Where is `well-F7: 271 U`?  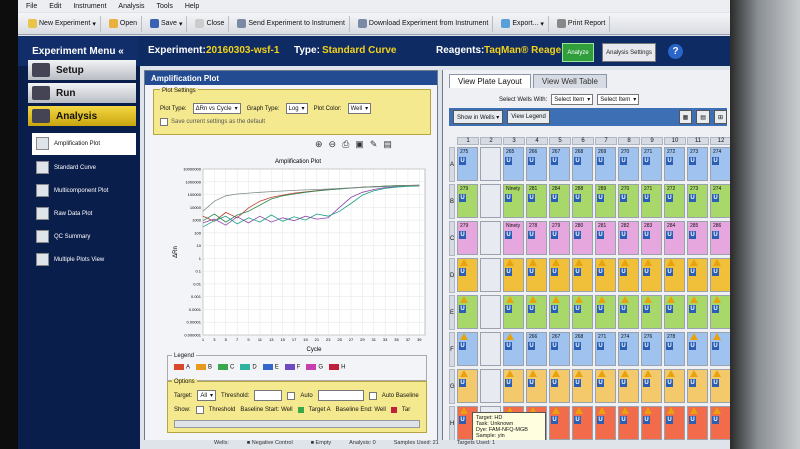 well-F7: 271 U is located at coordinates (605, 349).